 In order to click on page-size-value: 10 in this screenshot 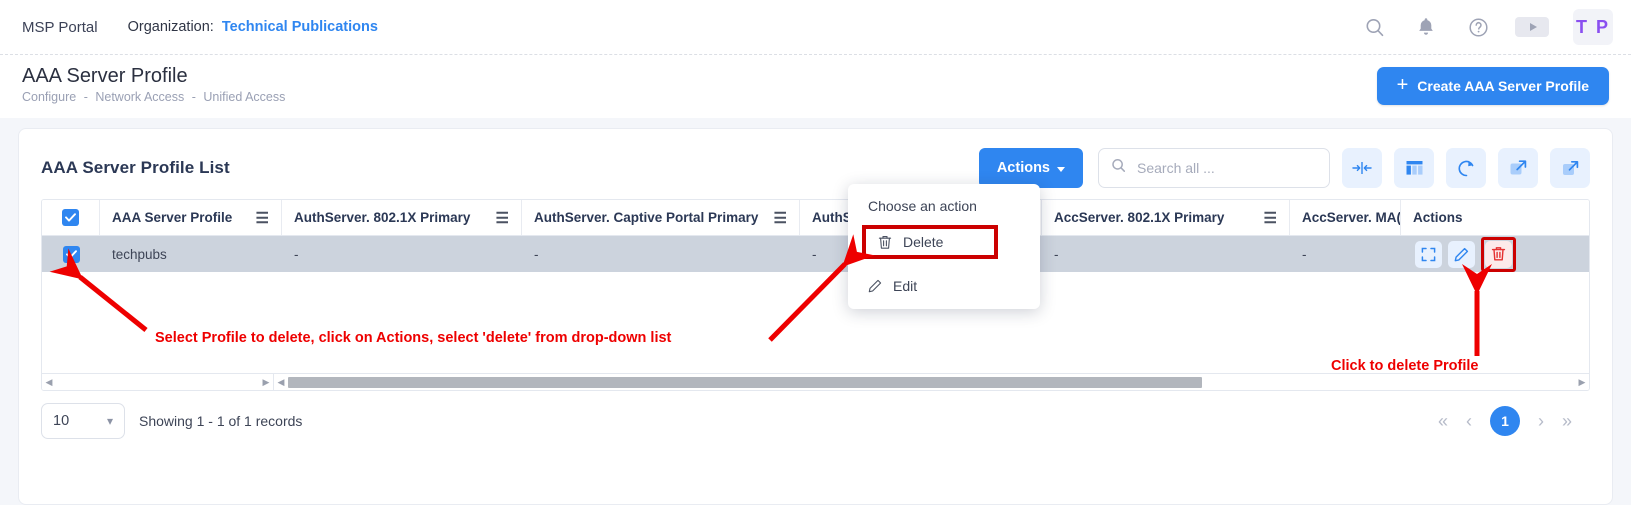, I will do `click(61, 421)`.